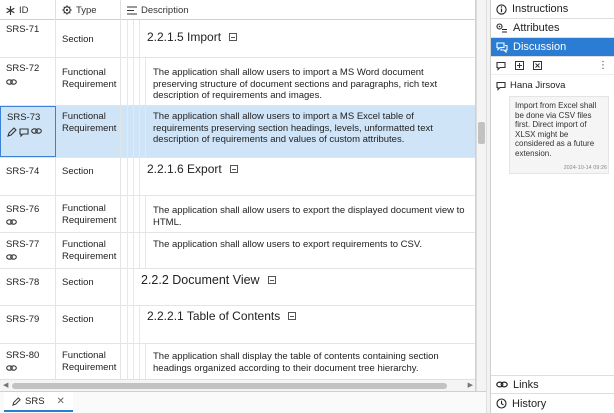  I want to click on table-row: SRS-71 Section 2.2.1.5 Import, so click(237, 39).